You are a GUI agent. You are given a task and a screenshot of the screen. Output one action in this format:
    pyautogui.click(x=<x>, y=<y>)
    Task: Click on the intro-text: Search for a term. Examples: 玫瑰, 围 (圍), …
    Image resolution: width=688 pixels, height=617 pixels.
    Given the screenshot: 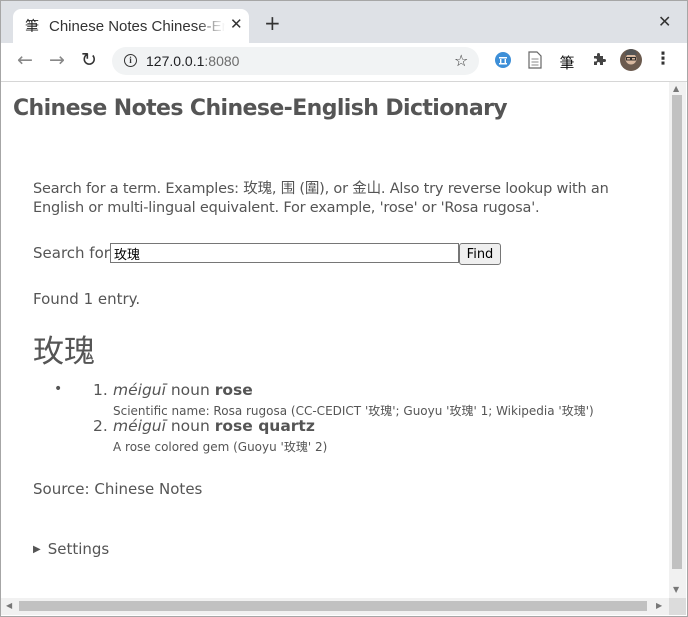 What is the action you would take?
    pyautogui.click(x=321, y=198)
    